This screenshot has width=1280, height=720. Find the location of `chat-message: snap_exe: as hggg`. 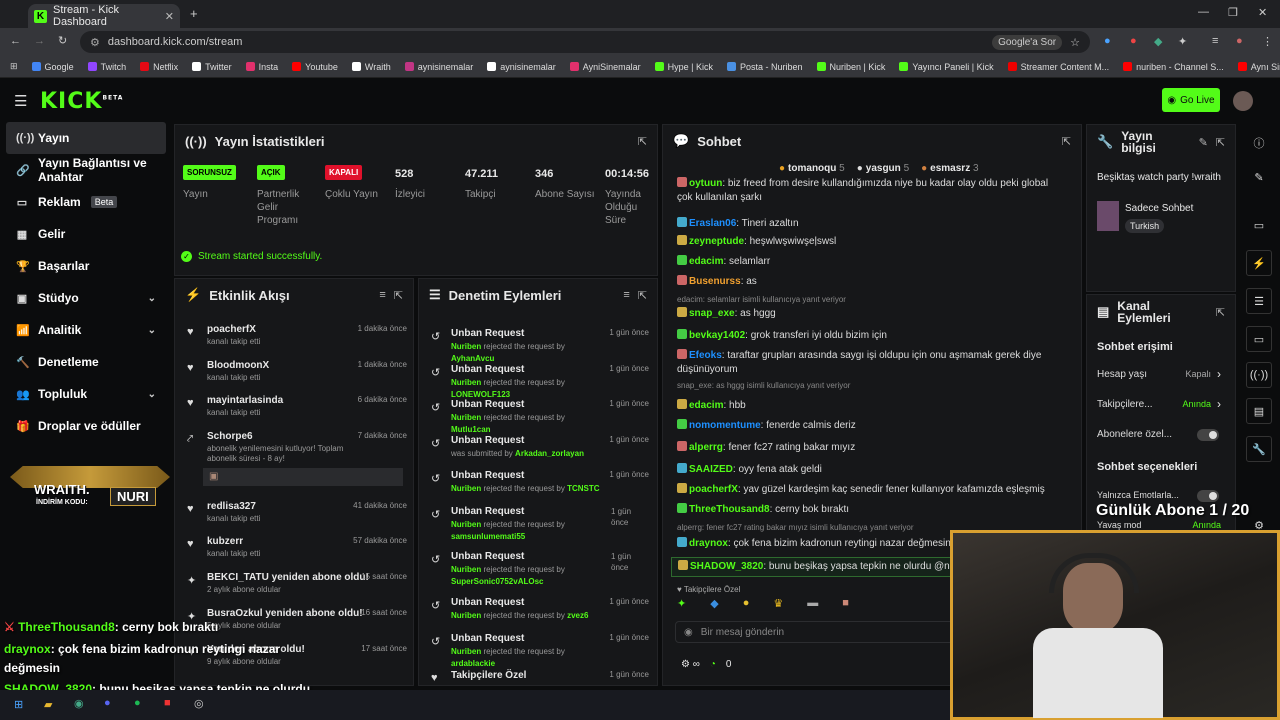

chat-message: snap_exe: as hggg is located at coordinates (867, 314).